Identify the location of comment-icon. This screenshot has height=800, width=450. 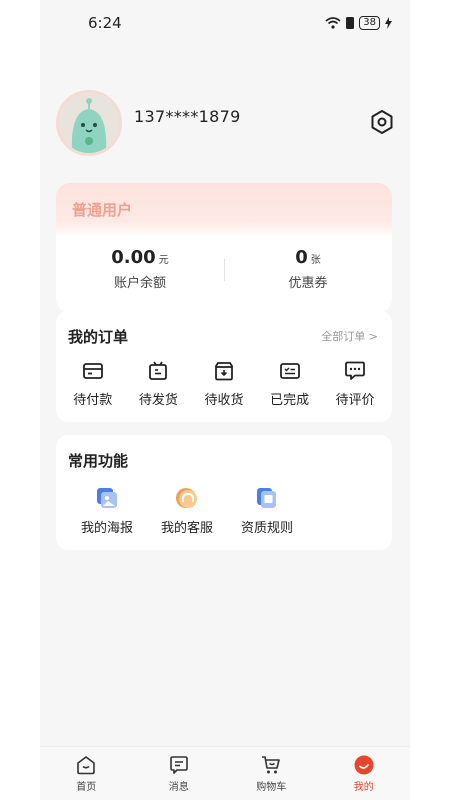
(355, 370).